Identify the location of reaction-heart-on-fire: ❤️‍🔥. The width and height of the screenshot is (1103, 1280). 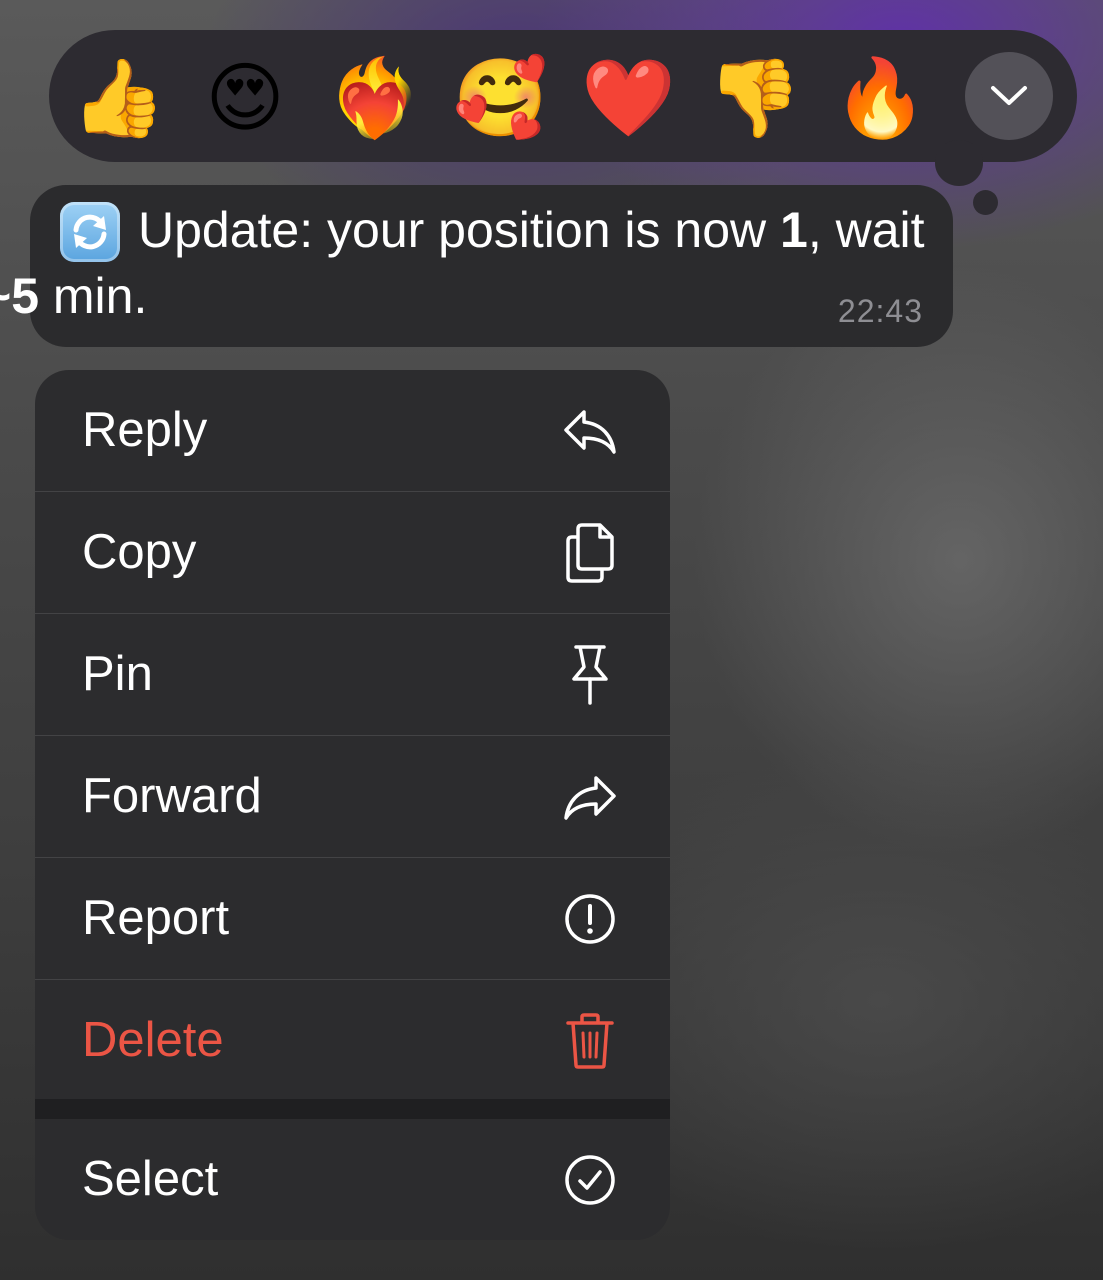
(374, 98).